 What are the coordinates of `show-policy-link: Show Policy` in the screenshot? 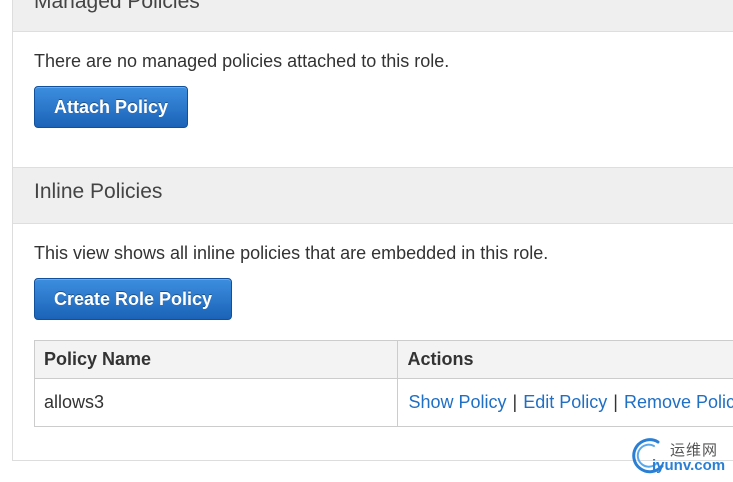 It's located at (457, 402).